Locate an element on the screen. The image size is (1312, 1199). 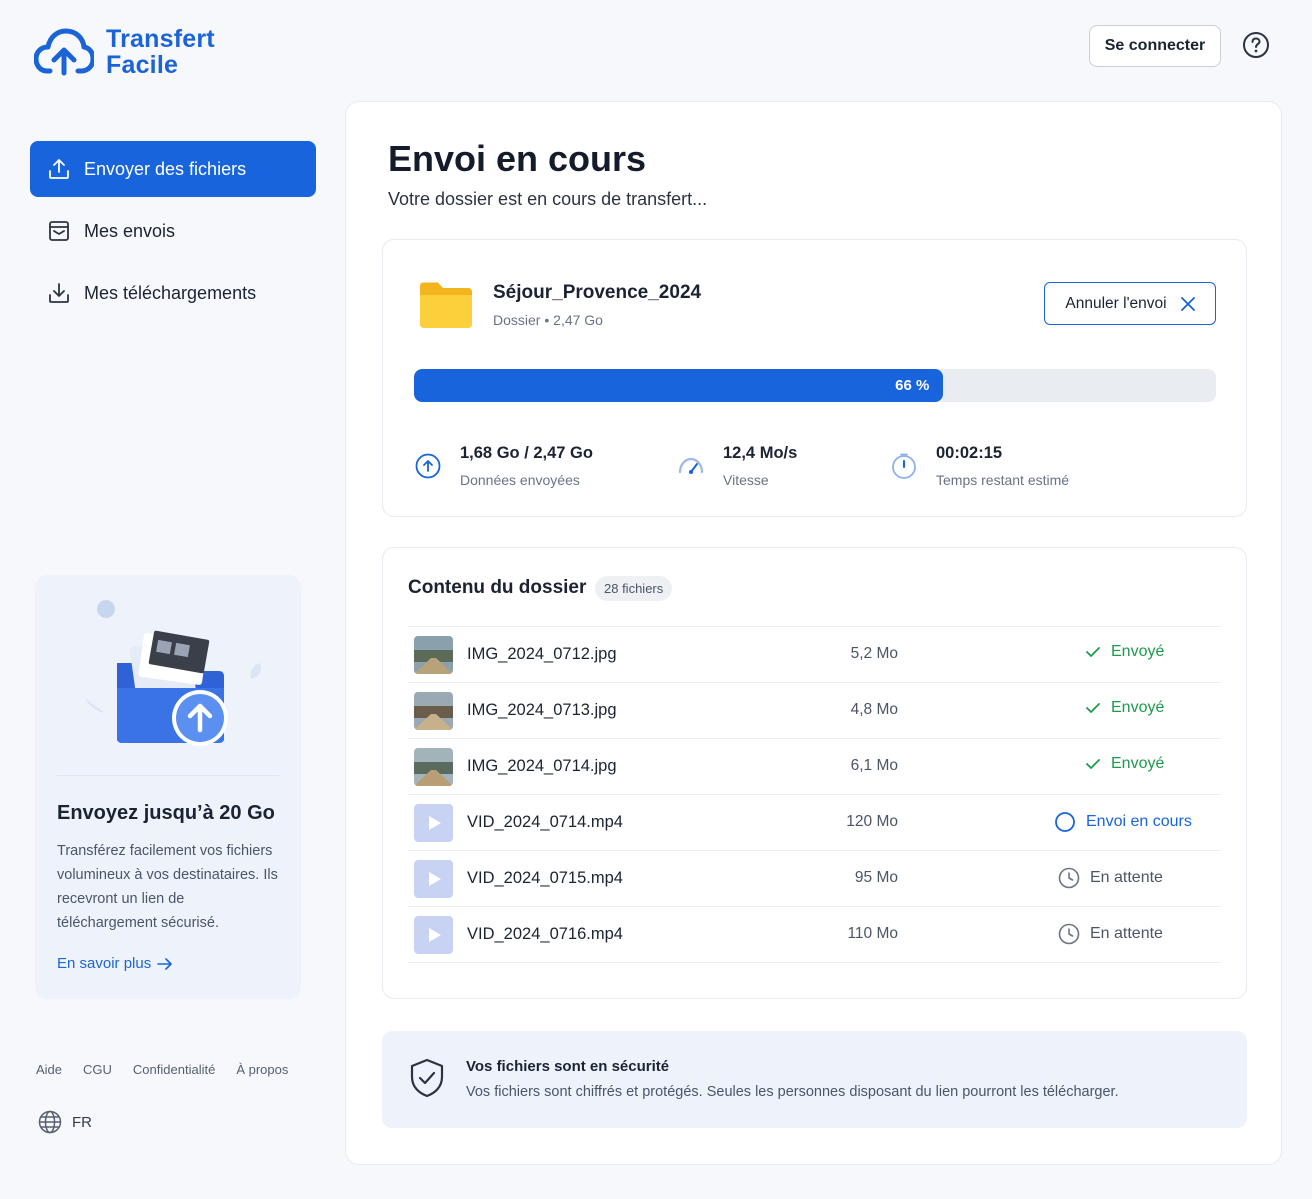
logo: Transfert Facile is located at coordinates (124, 52).